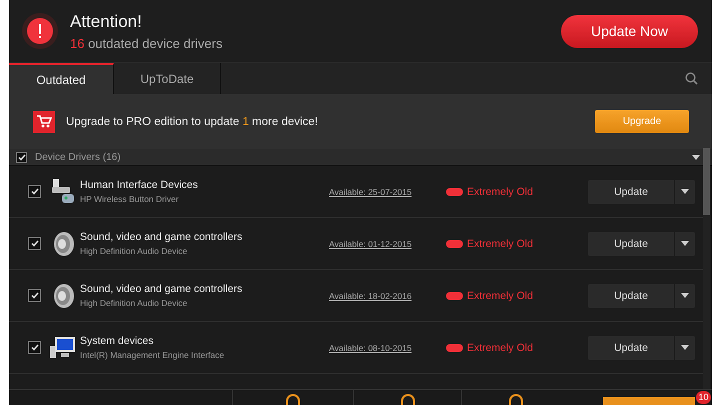 The height and width of the screenshot is (405, 720). I want to click on available-date-link: Available: 25-07-2015, so click(387, 191).